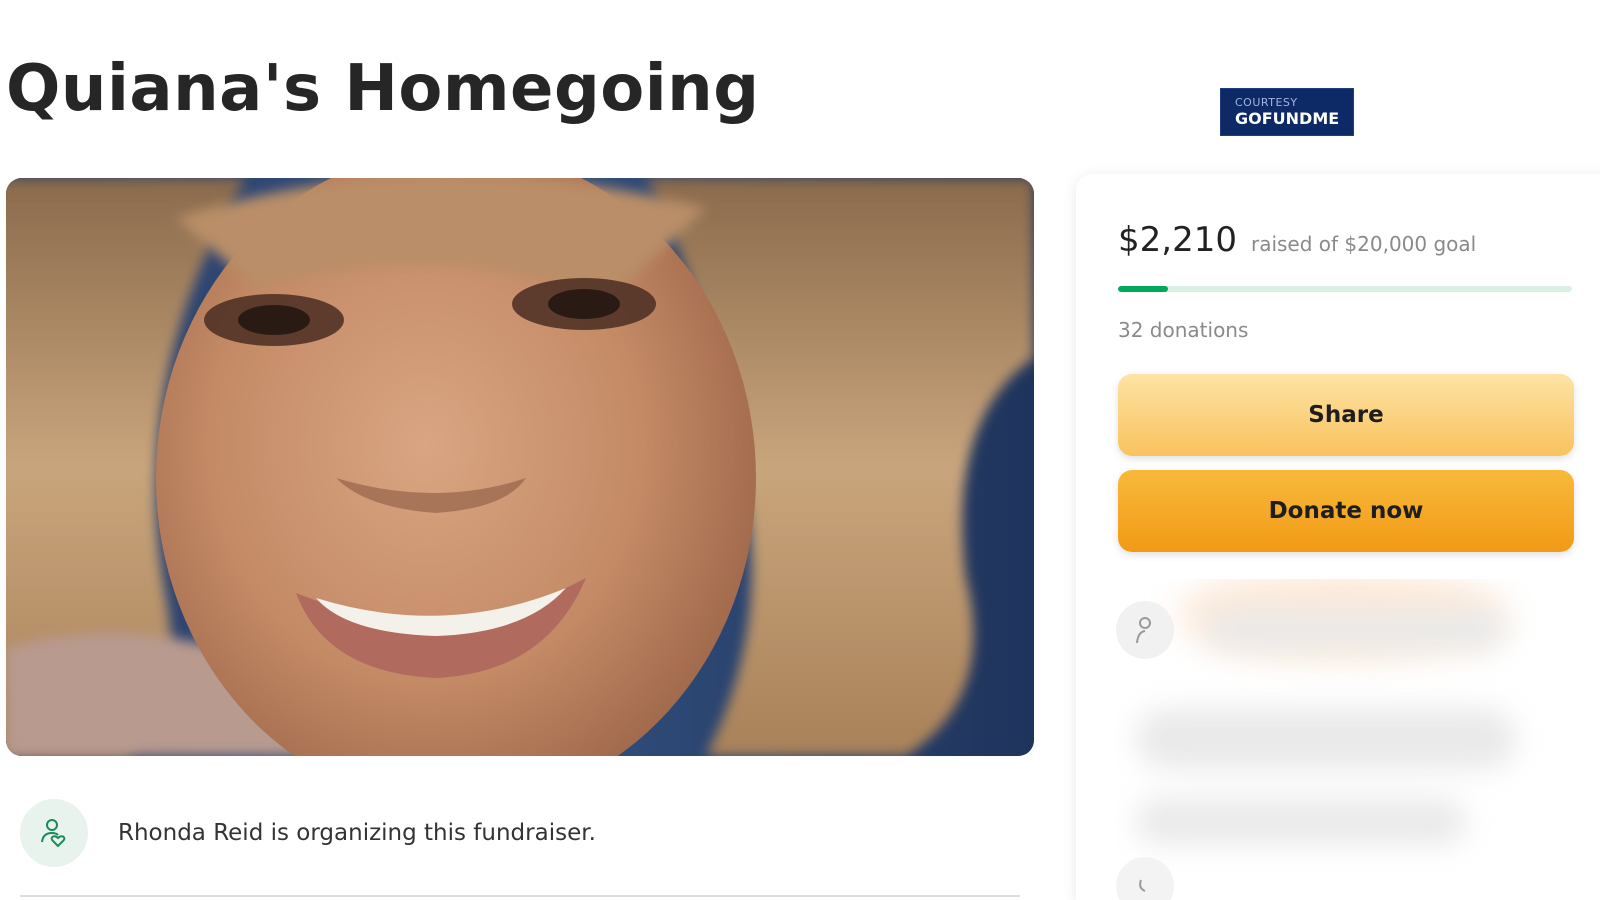  Describe the element at coordinates (520, 896) in the screenshot. I see `section-divider` at that location.